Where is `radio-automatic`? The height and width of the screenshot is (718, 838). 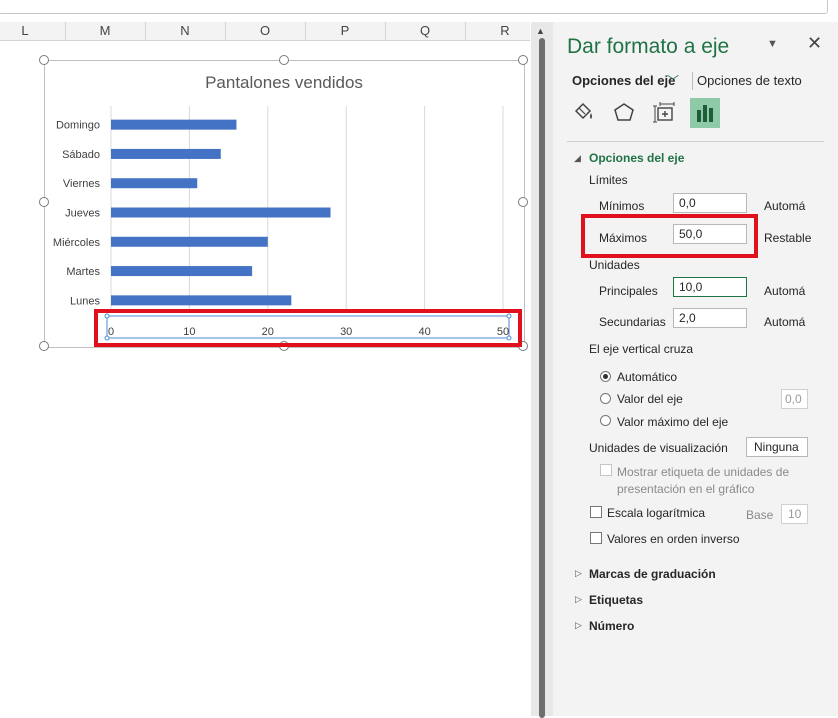
radio-automatic is located at coordinates (605, 376).